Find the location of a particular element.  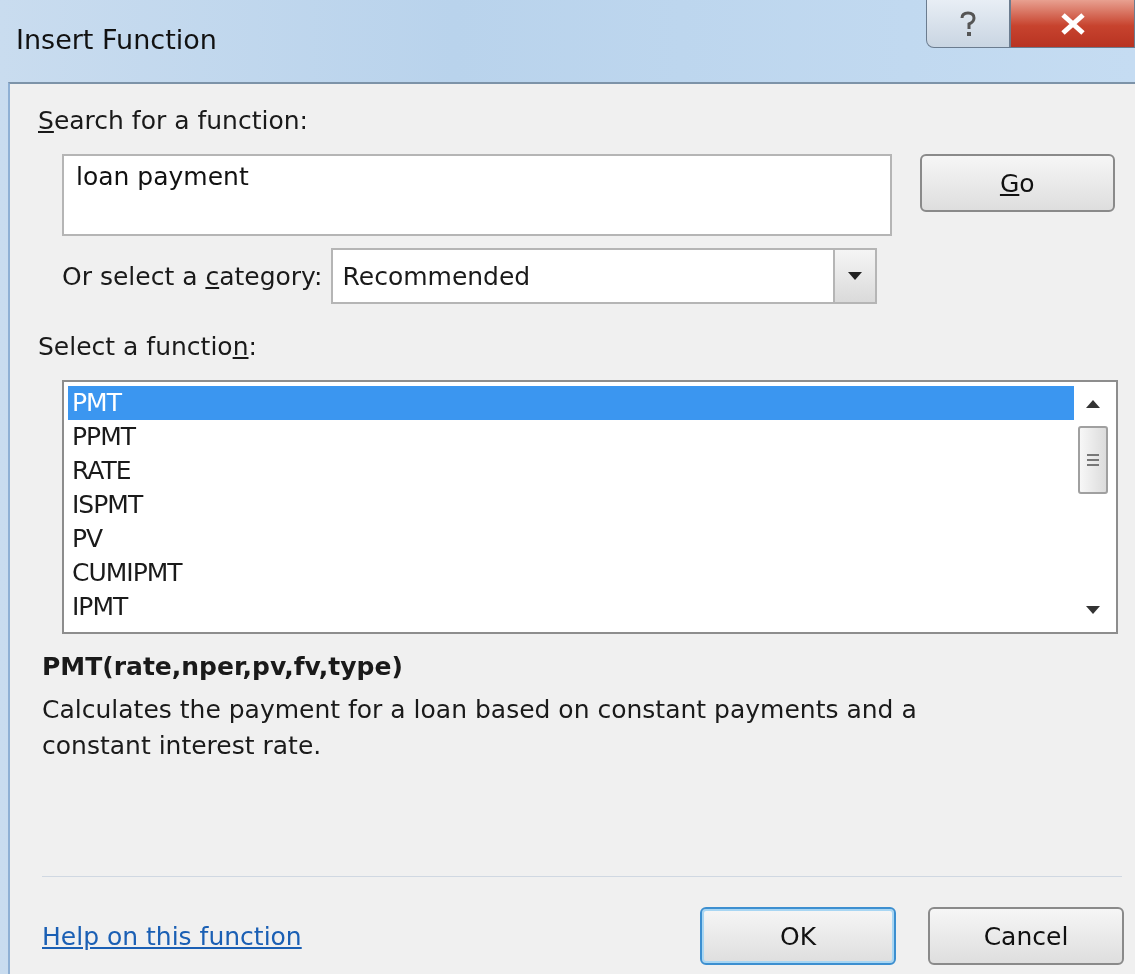

close-button is located at coordinates (1072, 24).